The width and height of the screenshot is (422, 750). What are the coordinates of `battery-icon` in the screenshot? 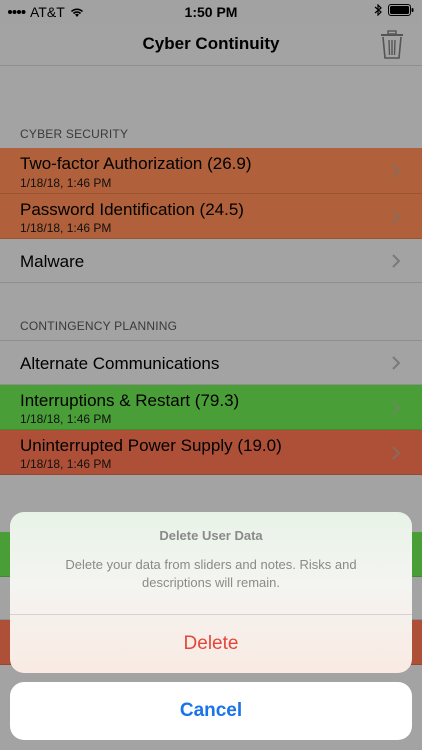 It's located at (401, 10).